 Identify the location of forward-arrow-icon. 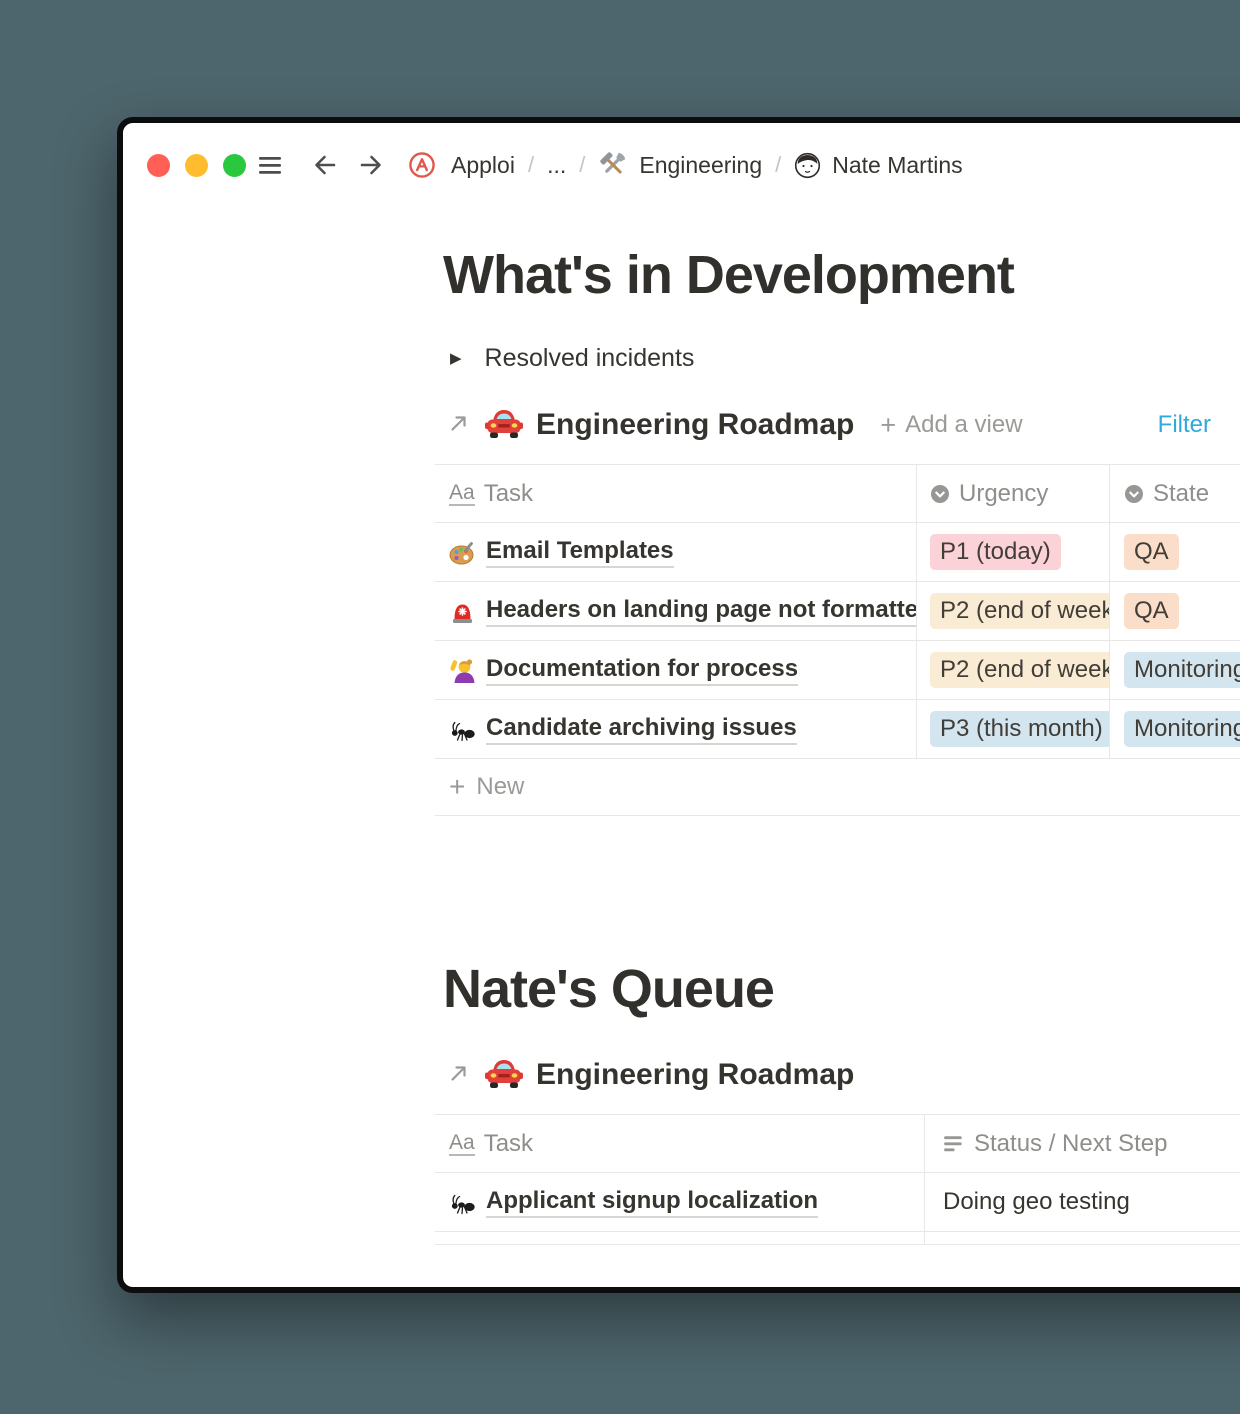
(371, 165).